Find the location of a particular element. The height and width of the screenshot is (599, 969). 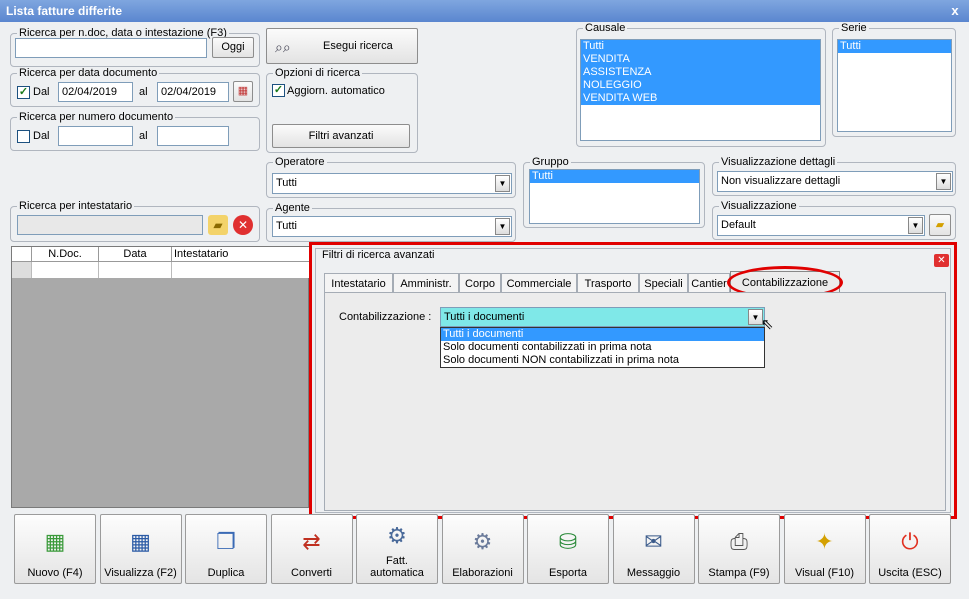

causale-legend: Causale is located at coordinates (605, 28).